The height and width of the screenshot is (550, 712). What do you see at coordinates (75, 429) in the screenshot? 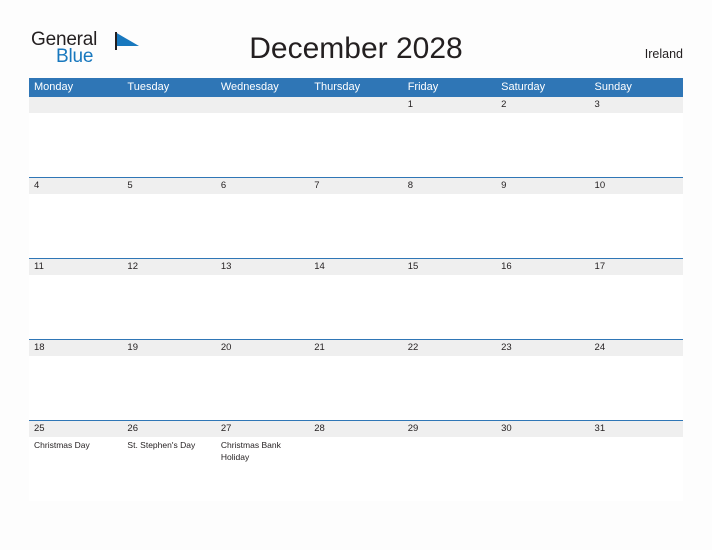
I see `day-number: 25` at bounding box center [75, 429].